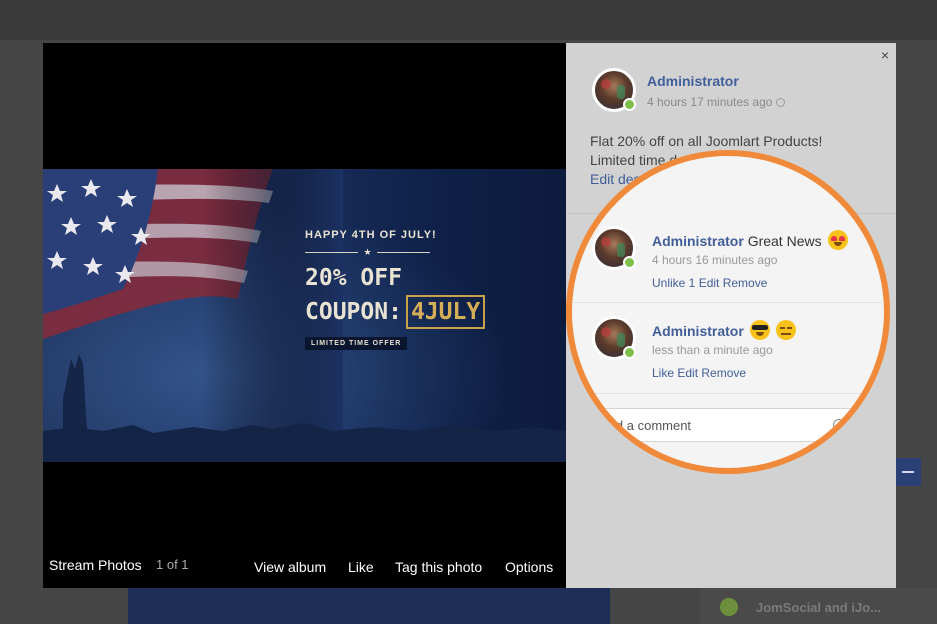 Image resolution: width=937 pixels, height=624 pixels. What do you see at coordinates (837, 240) in the screenshot?
I see `heart-eyes-emoji-icon` at bounding box center [837, 240].